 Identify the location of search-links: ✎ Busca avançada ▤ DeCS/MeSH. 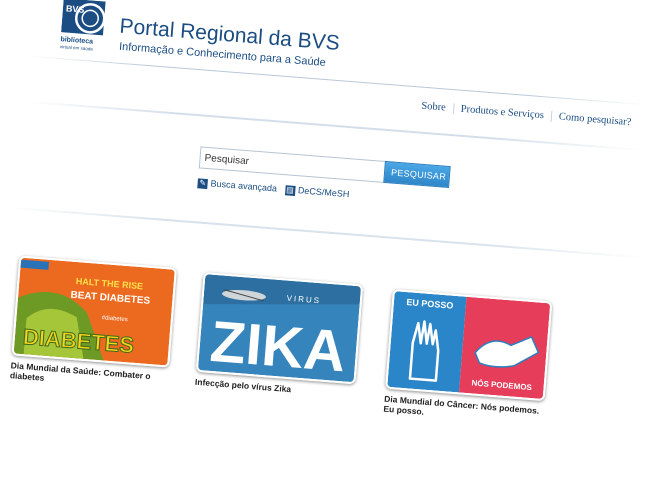
(273, 188).